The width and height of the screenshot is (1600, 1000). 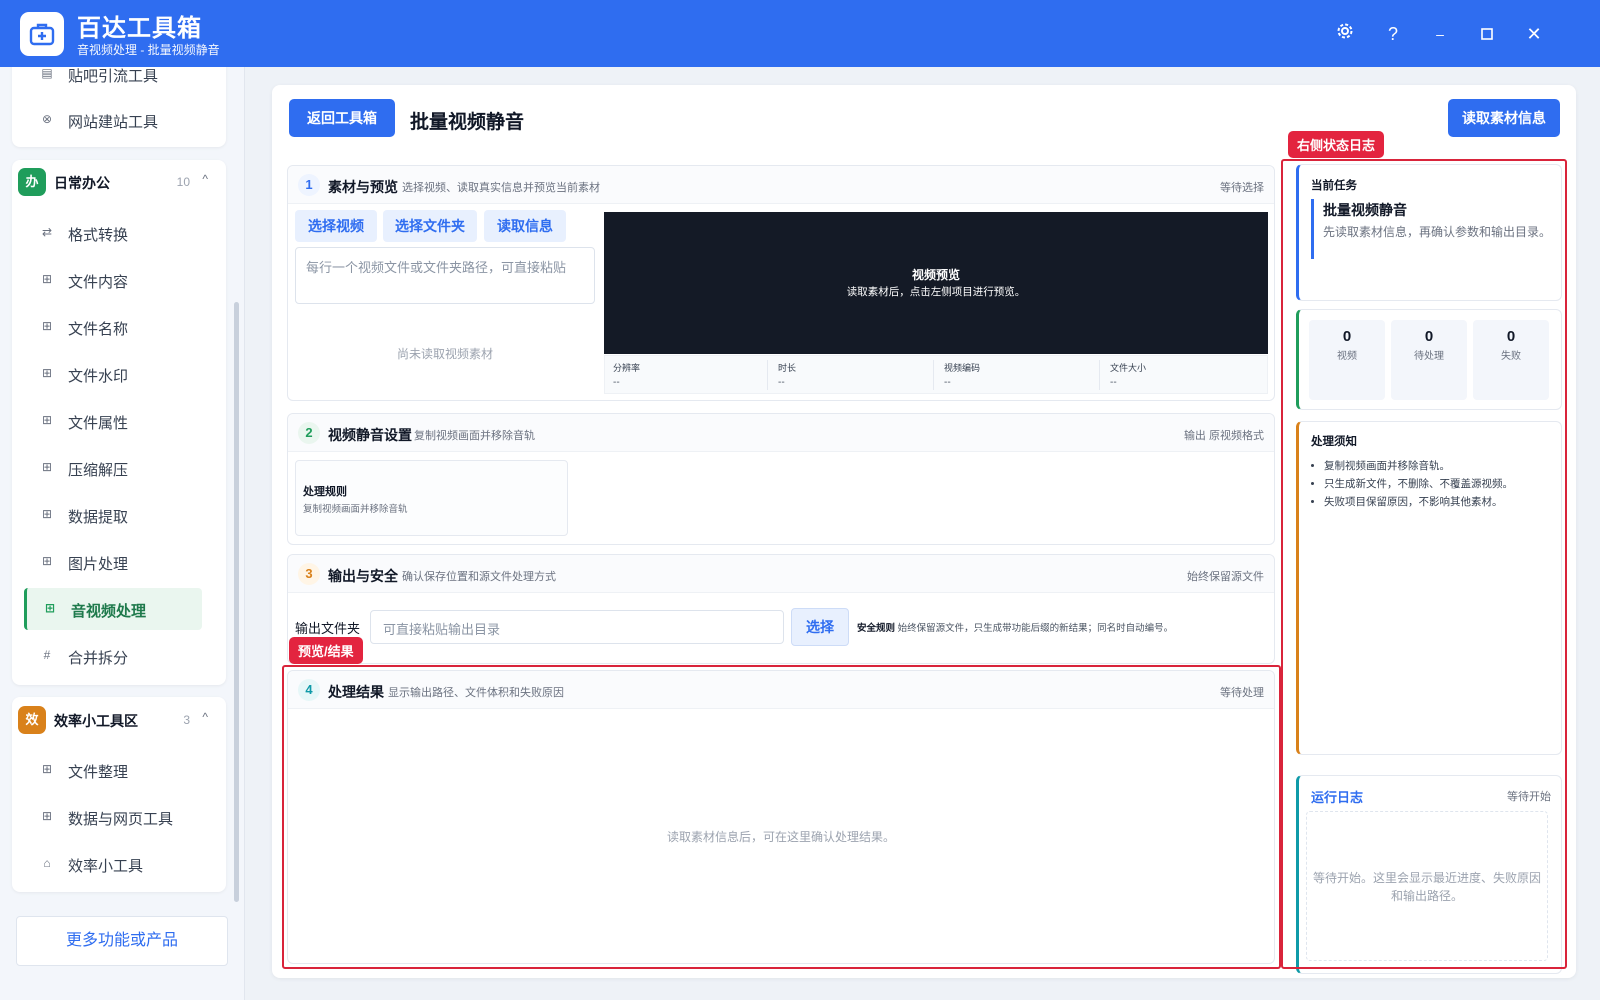 What do you see at coordinates (474, 436) in the screenshot?
I see `section-desc: 复制视频画面并移除音轨` at bounding box center [474, 436].